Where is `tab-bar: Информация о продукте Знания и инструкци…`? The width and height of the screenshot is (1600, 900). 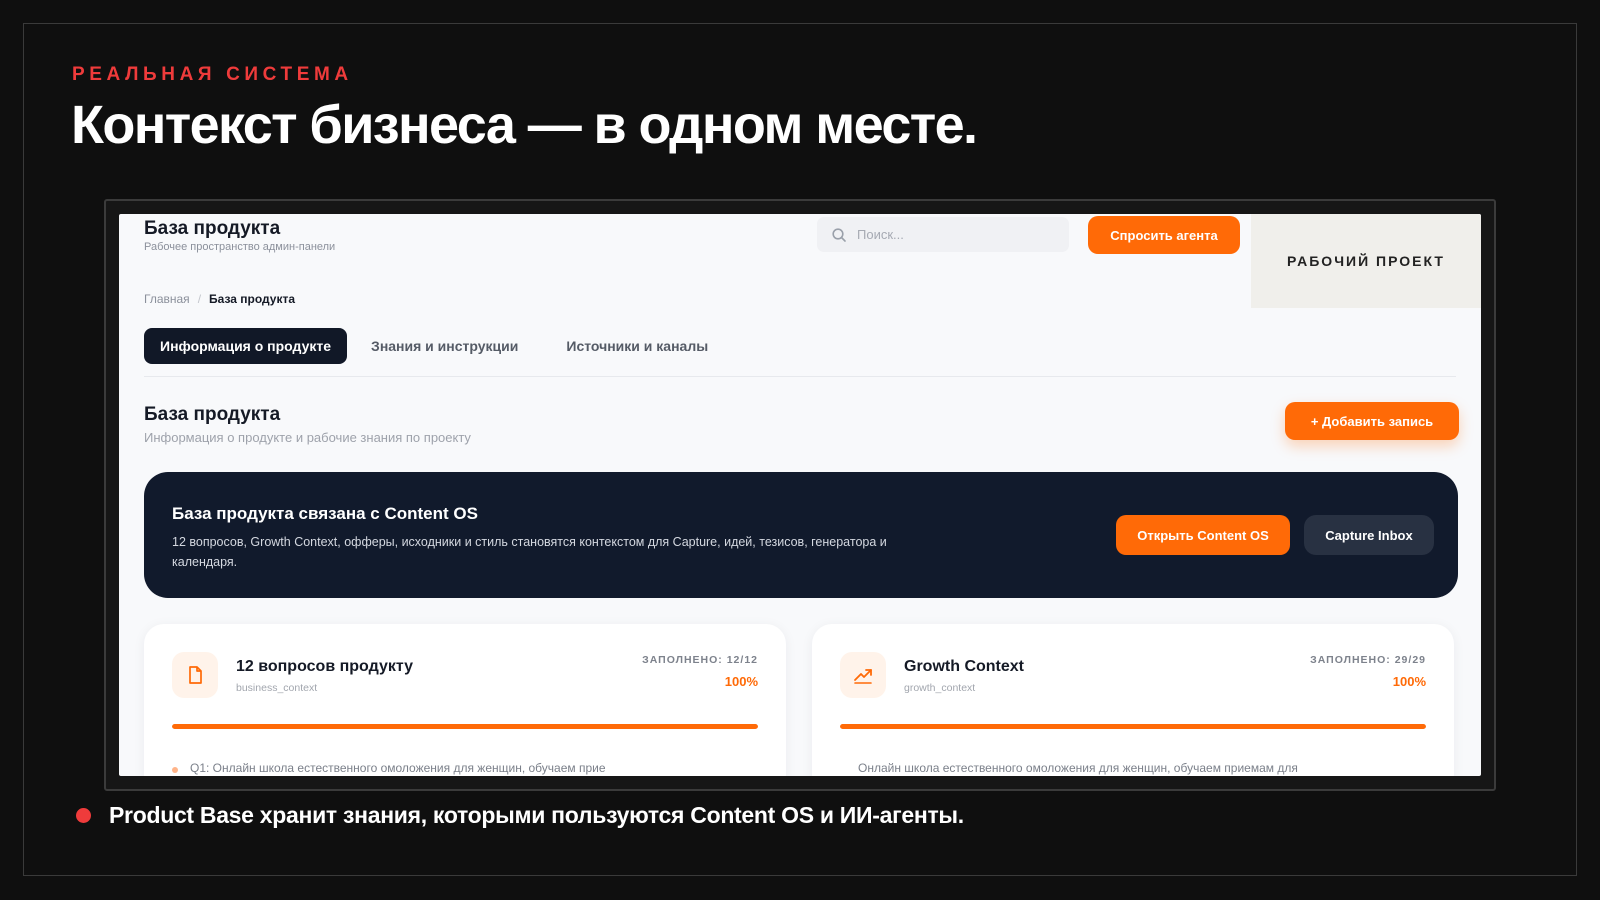 tab-bar: Информация о продукте Знания и инструкци… is located at coordinates (438, 346).